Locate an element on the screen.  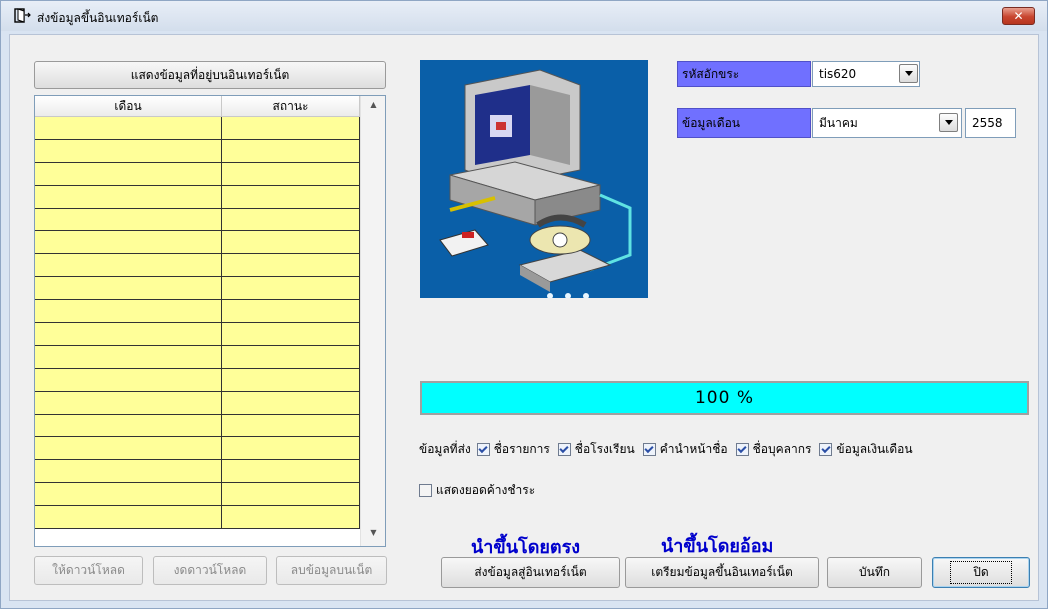
option-school-name: ชื่อโรงเรียน is located at coordinates (596, 449).